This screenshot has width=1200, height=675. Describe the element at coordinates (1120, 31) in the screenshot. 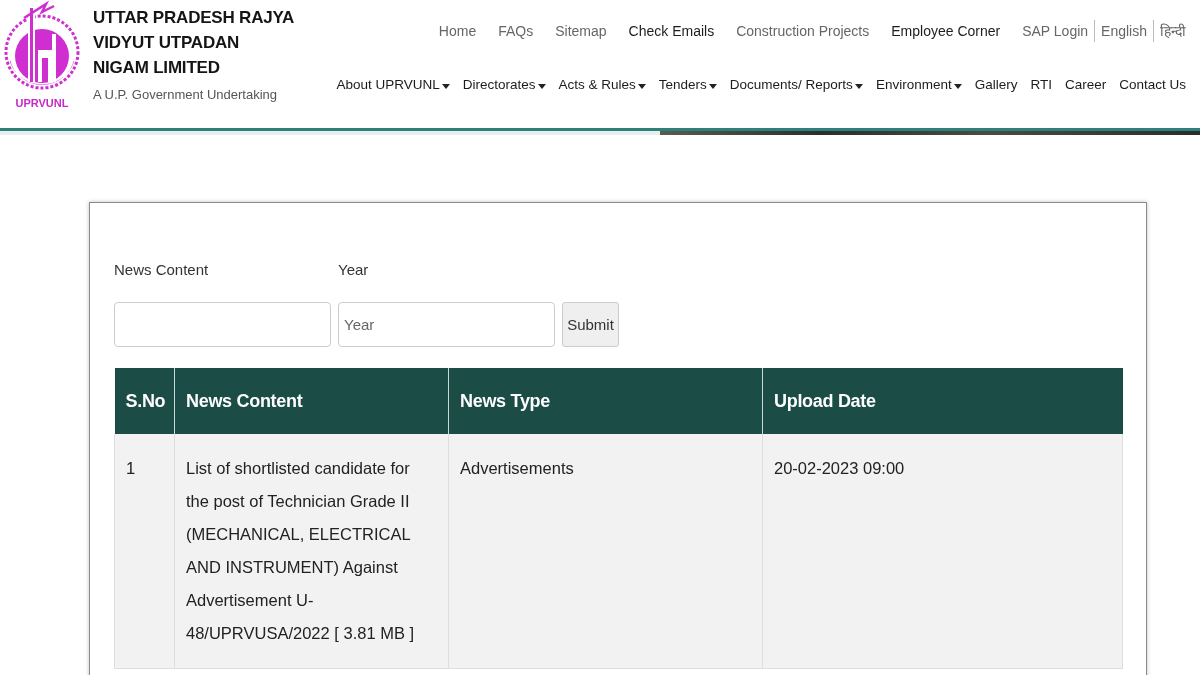

I see `language-link: English` at that location.